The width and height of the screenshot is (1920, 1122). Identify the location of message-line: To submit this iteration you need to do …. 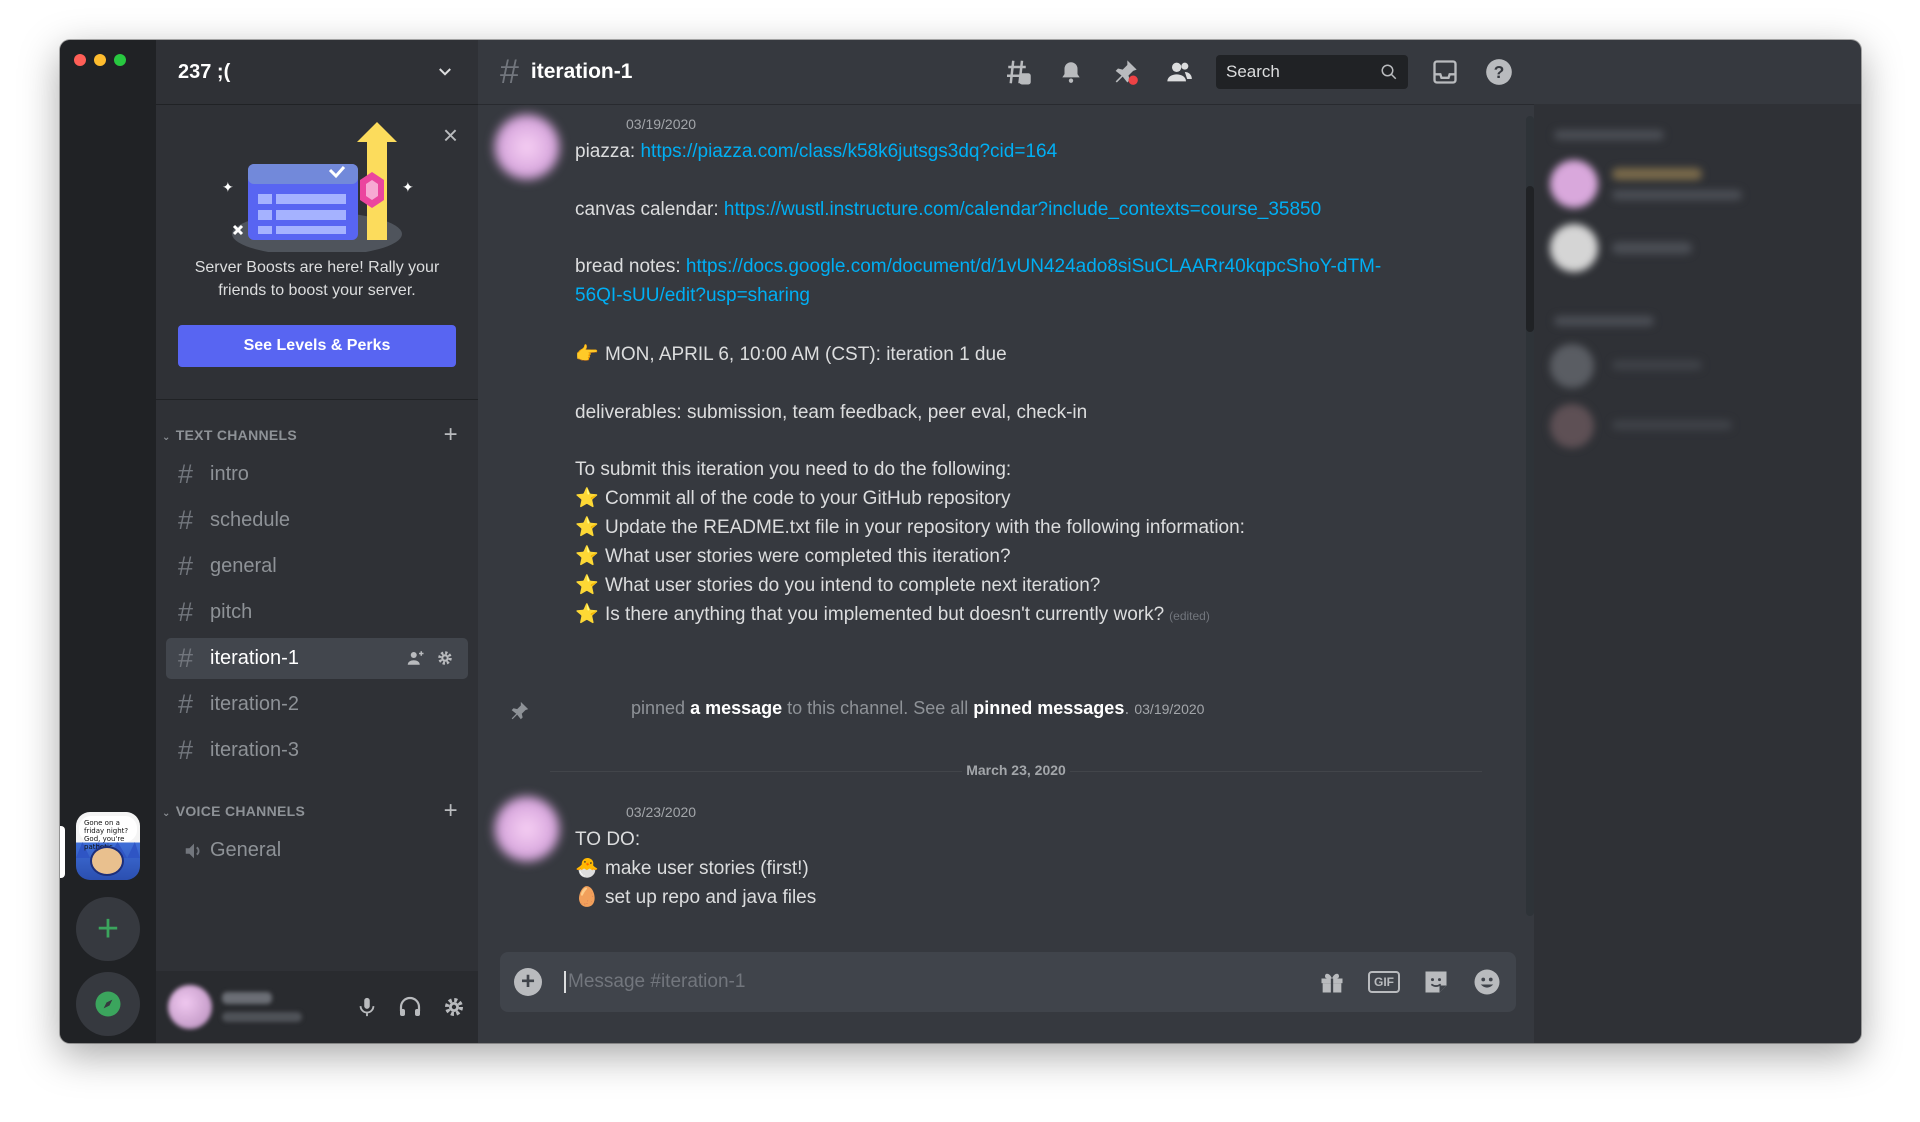
(793, 469).